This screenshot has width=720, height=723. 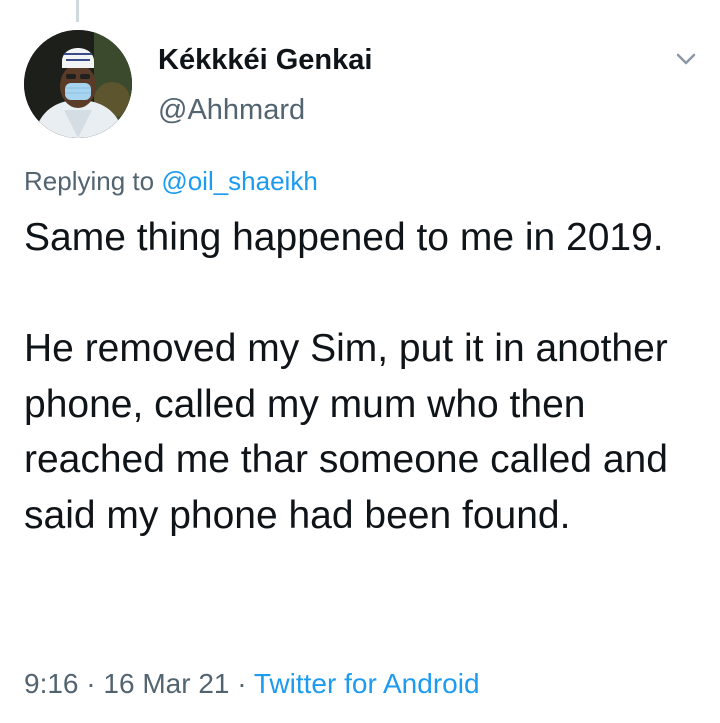 What do you see at coordinates (367, 683) in the screenshot?
I see `tweet-source-link: Twitter for Android` at bounding box center [367, 683].